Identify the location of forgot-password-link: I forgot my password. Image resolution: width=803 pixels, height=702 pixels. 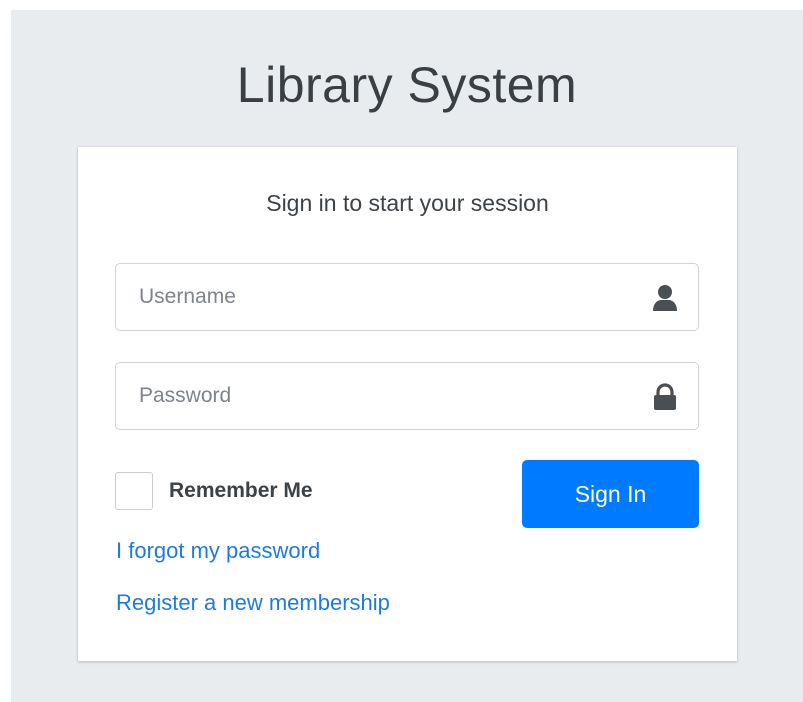
(218, 551).